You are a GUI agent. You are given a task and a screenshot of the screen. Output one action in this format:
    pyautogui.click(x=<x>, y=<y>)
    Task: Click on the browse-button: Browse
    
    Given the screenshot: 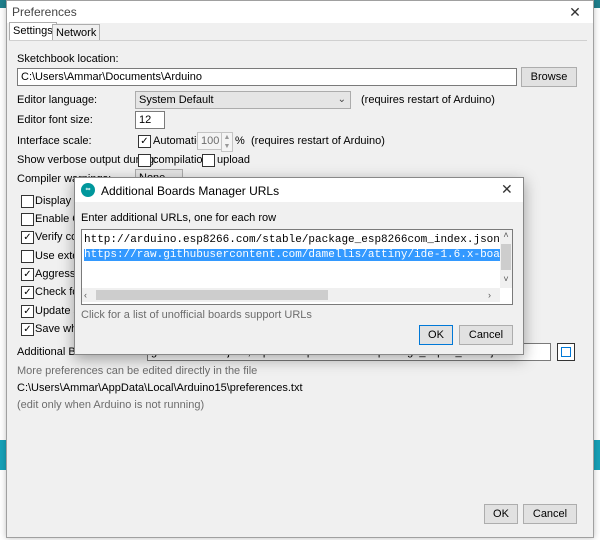 What is the action you would take?
    pyautogui.click(x=549, y=77)
    